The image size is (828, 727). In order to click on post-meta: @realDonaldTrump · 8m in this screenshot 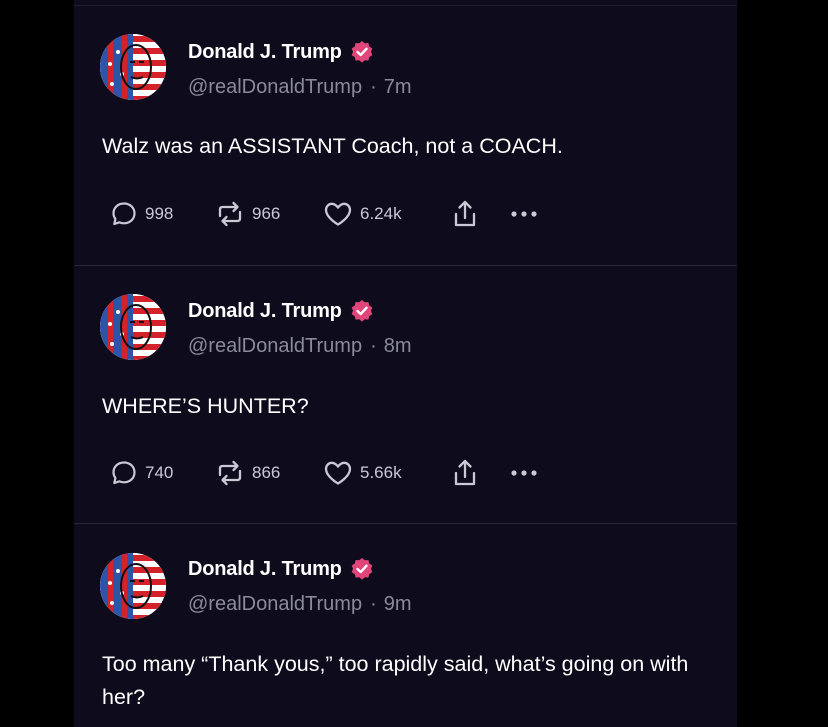, I will do `click(300, 346)`.